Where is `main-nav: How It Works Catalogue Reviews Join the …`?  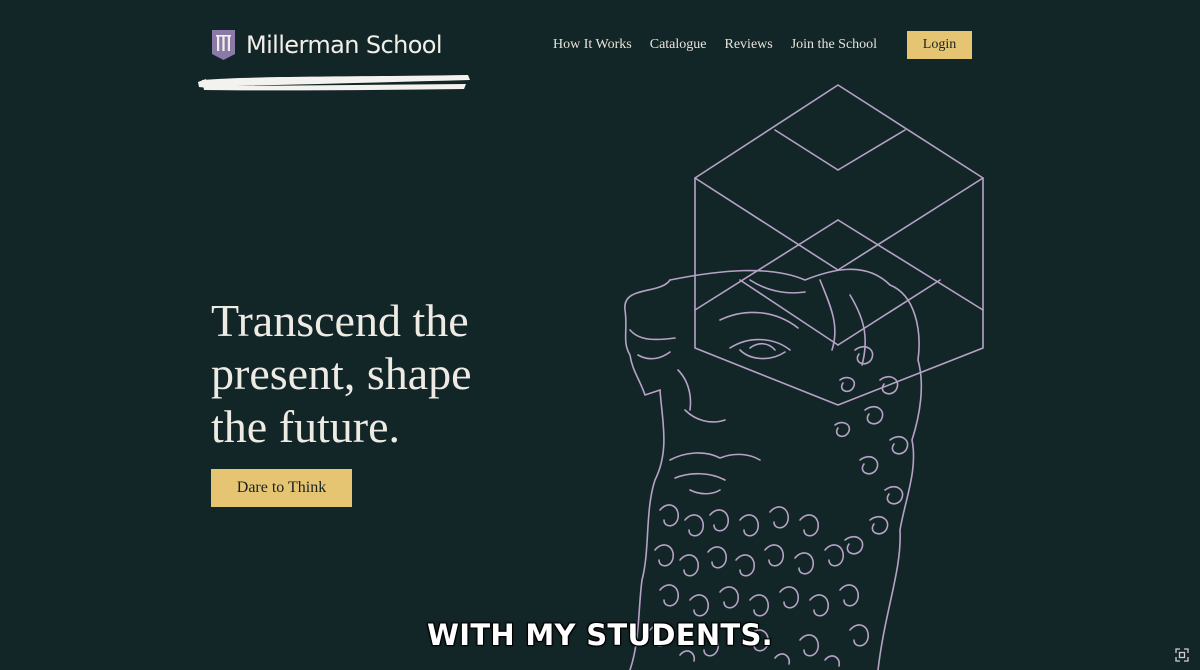
main-nav: How It Works Catalogue Reviews Join the … is located at coordinates (724, 45).